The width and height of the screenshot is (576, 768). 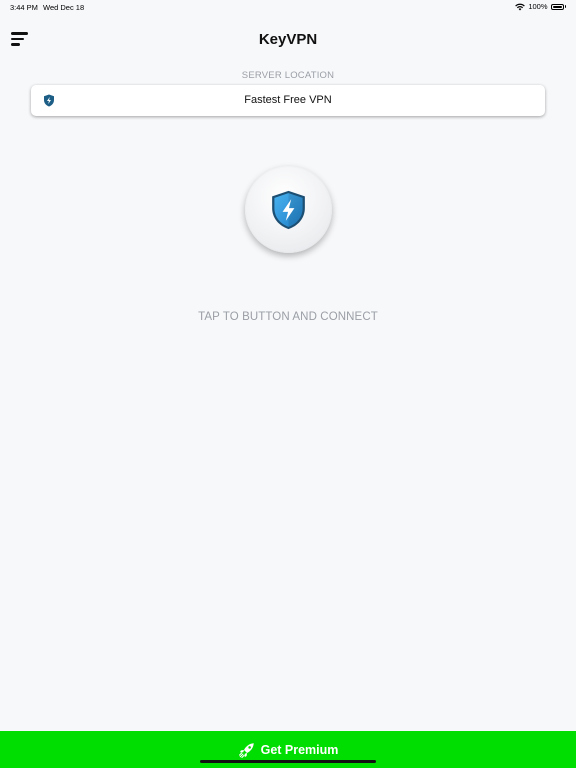 I want to click on page-title: KeyVPN, so click(x=288, y=39).